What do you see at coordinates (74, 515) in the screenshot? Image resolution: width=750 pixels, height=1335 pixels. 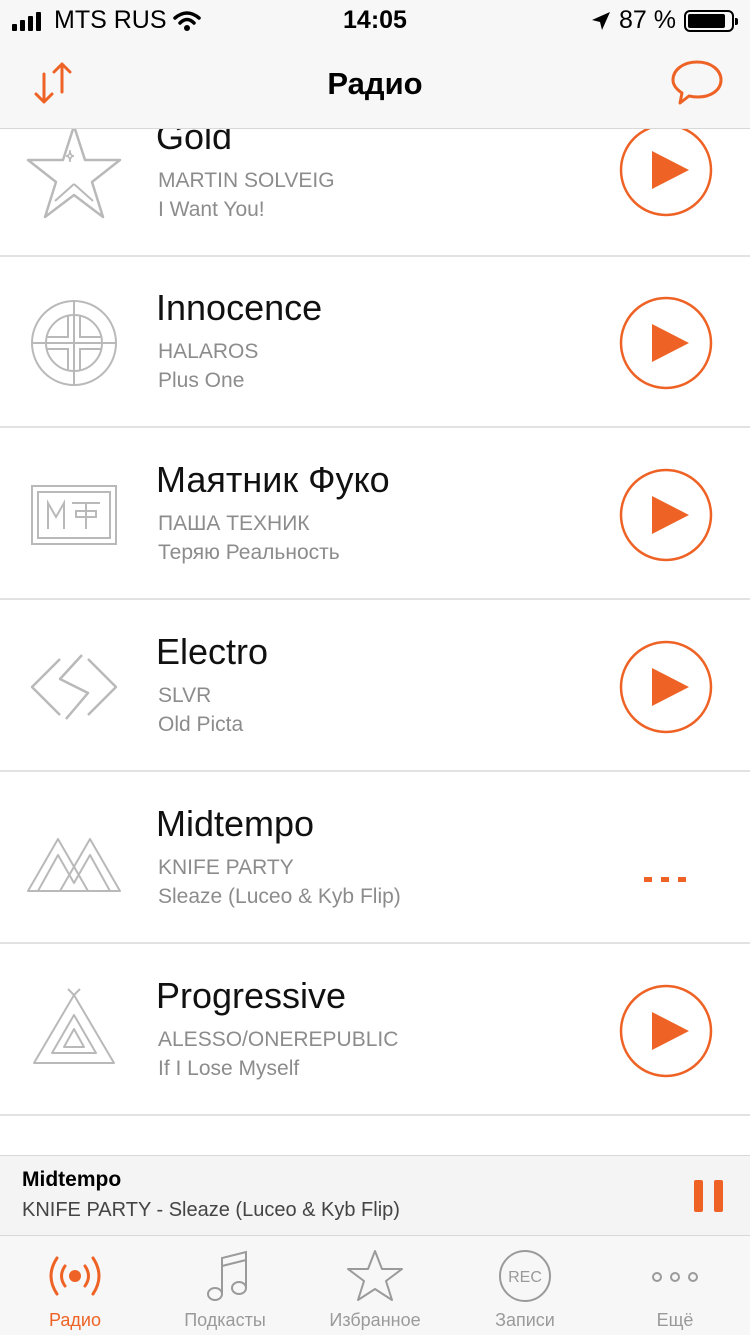 I see `mt-frame-icon` at bounding box center [74, 515].